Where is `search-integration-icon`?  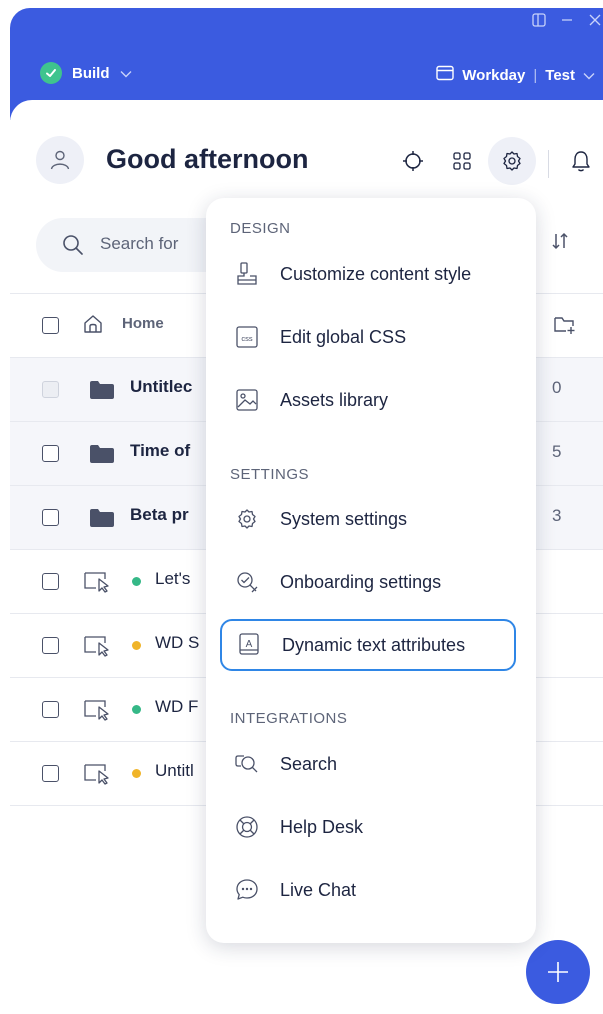
search-integration-icon is located at coordinates (247, 764).